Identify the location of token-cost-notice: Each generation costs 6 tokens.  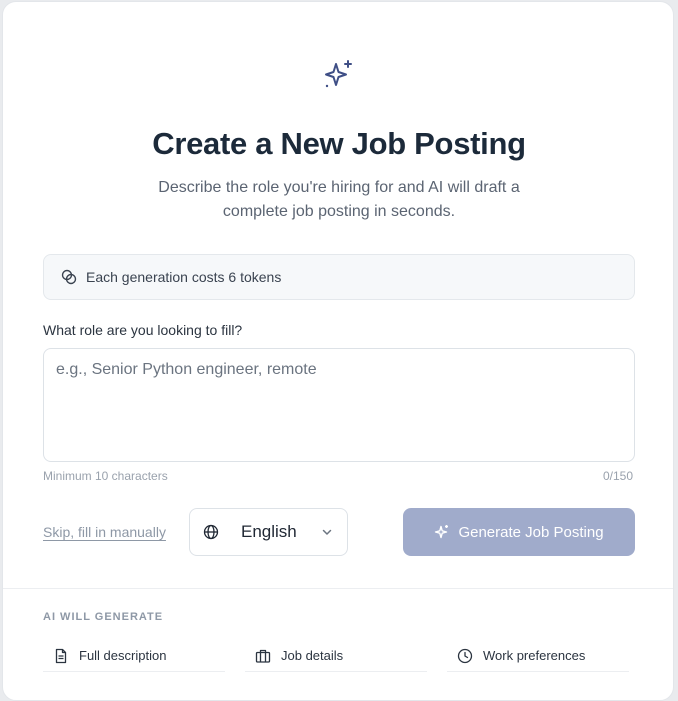
(339, 277).